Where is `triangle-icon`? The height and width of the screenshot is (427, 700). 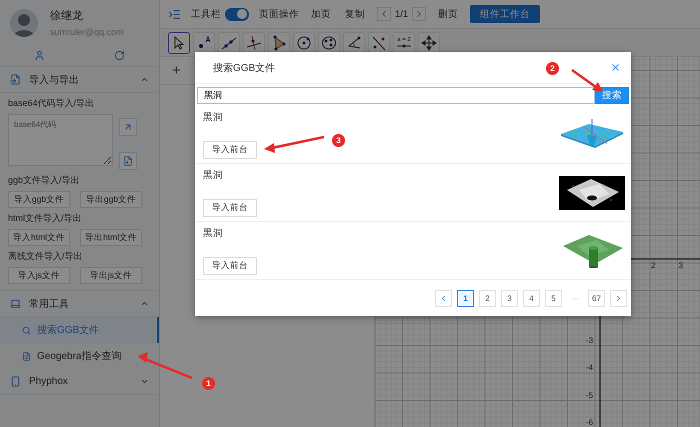
triangle-icon is located at coordinates (279, 42).